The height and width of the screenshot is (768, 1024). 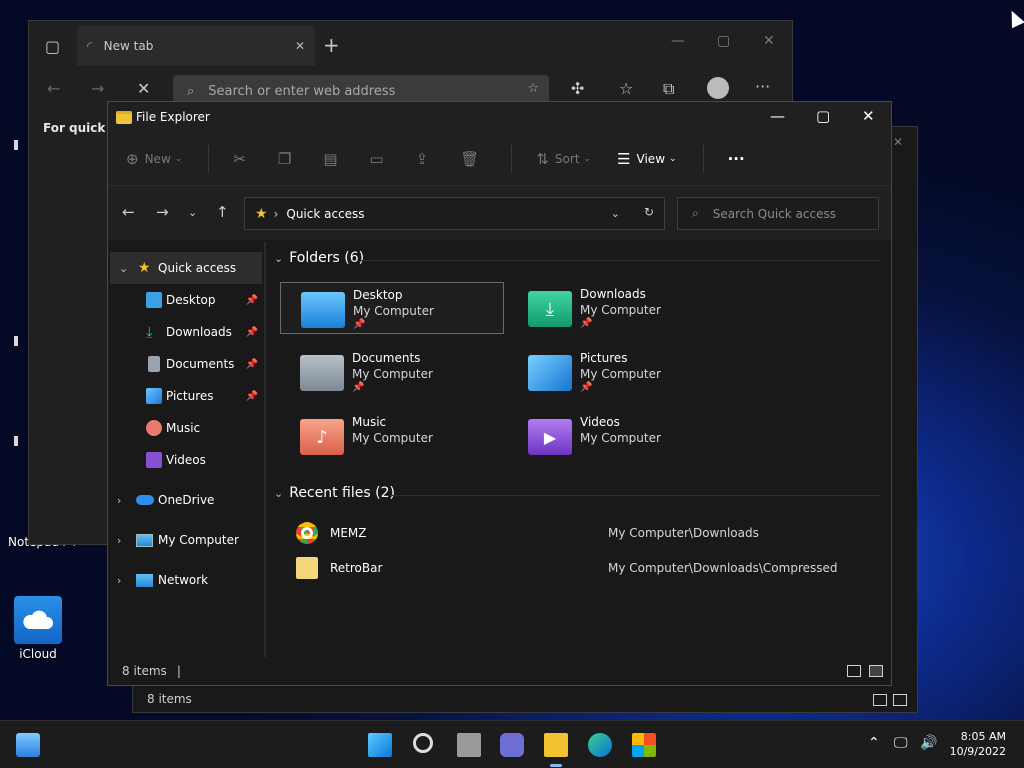 What do you see at coordinates (186, 580) in the screenshot?
I see `sidebar-item-network: › Network` at bounding box center [186, 580].